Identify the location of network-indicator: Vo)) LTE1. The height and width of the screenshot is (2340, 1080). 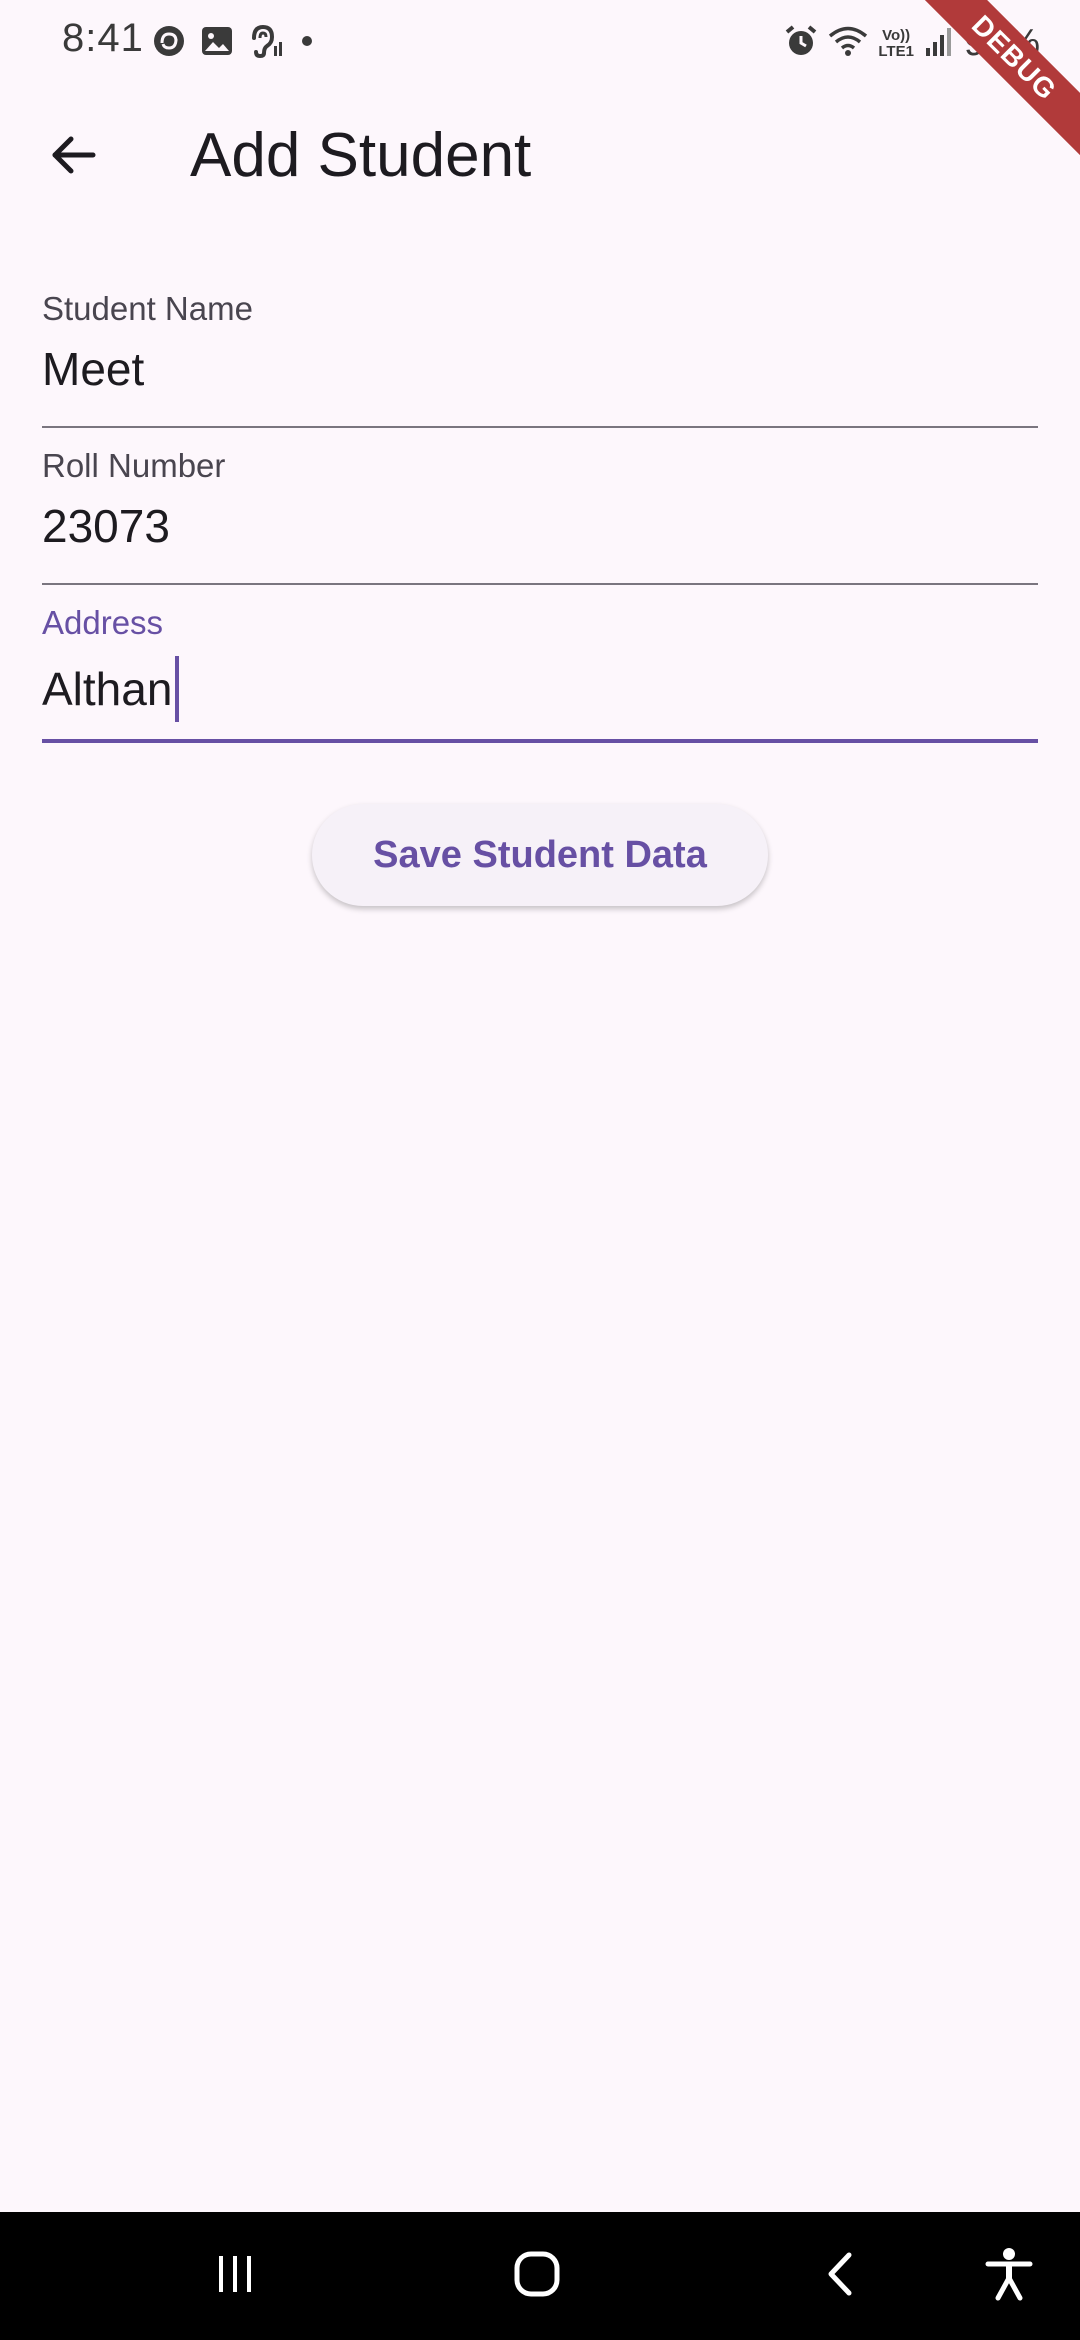
(896, 43).